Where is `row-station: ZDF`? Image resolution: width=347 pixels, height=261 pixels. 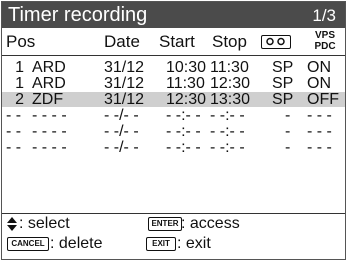 row-station: ZDF is located at coordinates (48, 99).